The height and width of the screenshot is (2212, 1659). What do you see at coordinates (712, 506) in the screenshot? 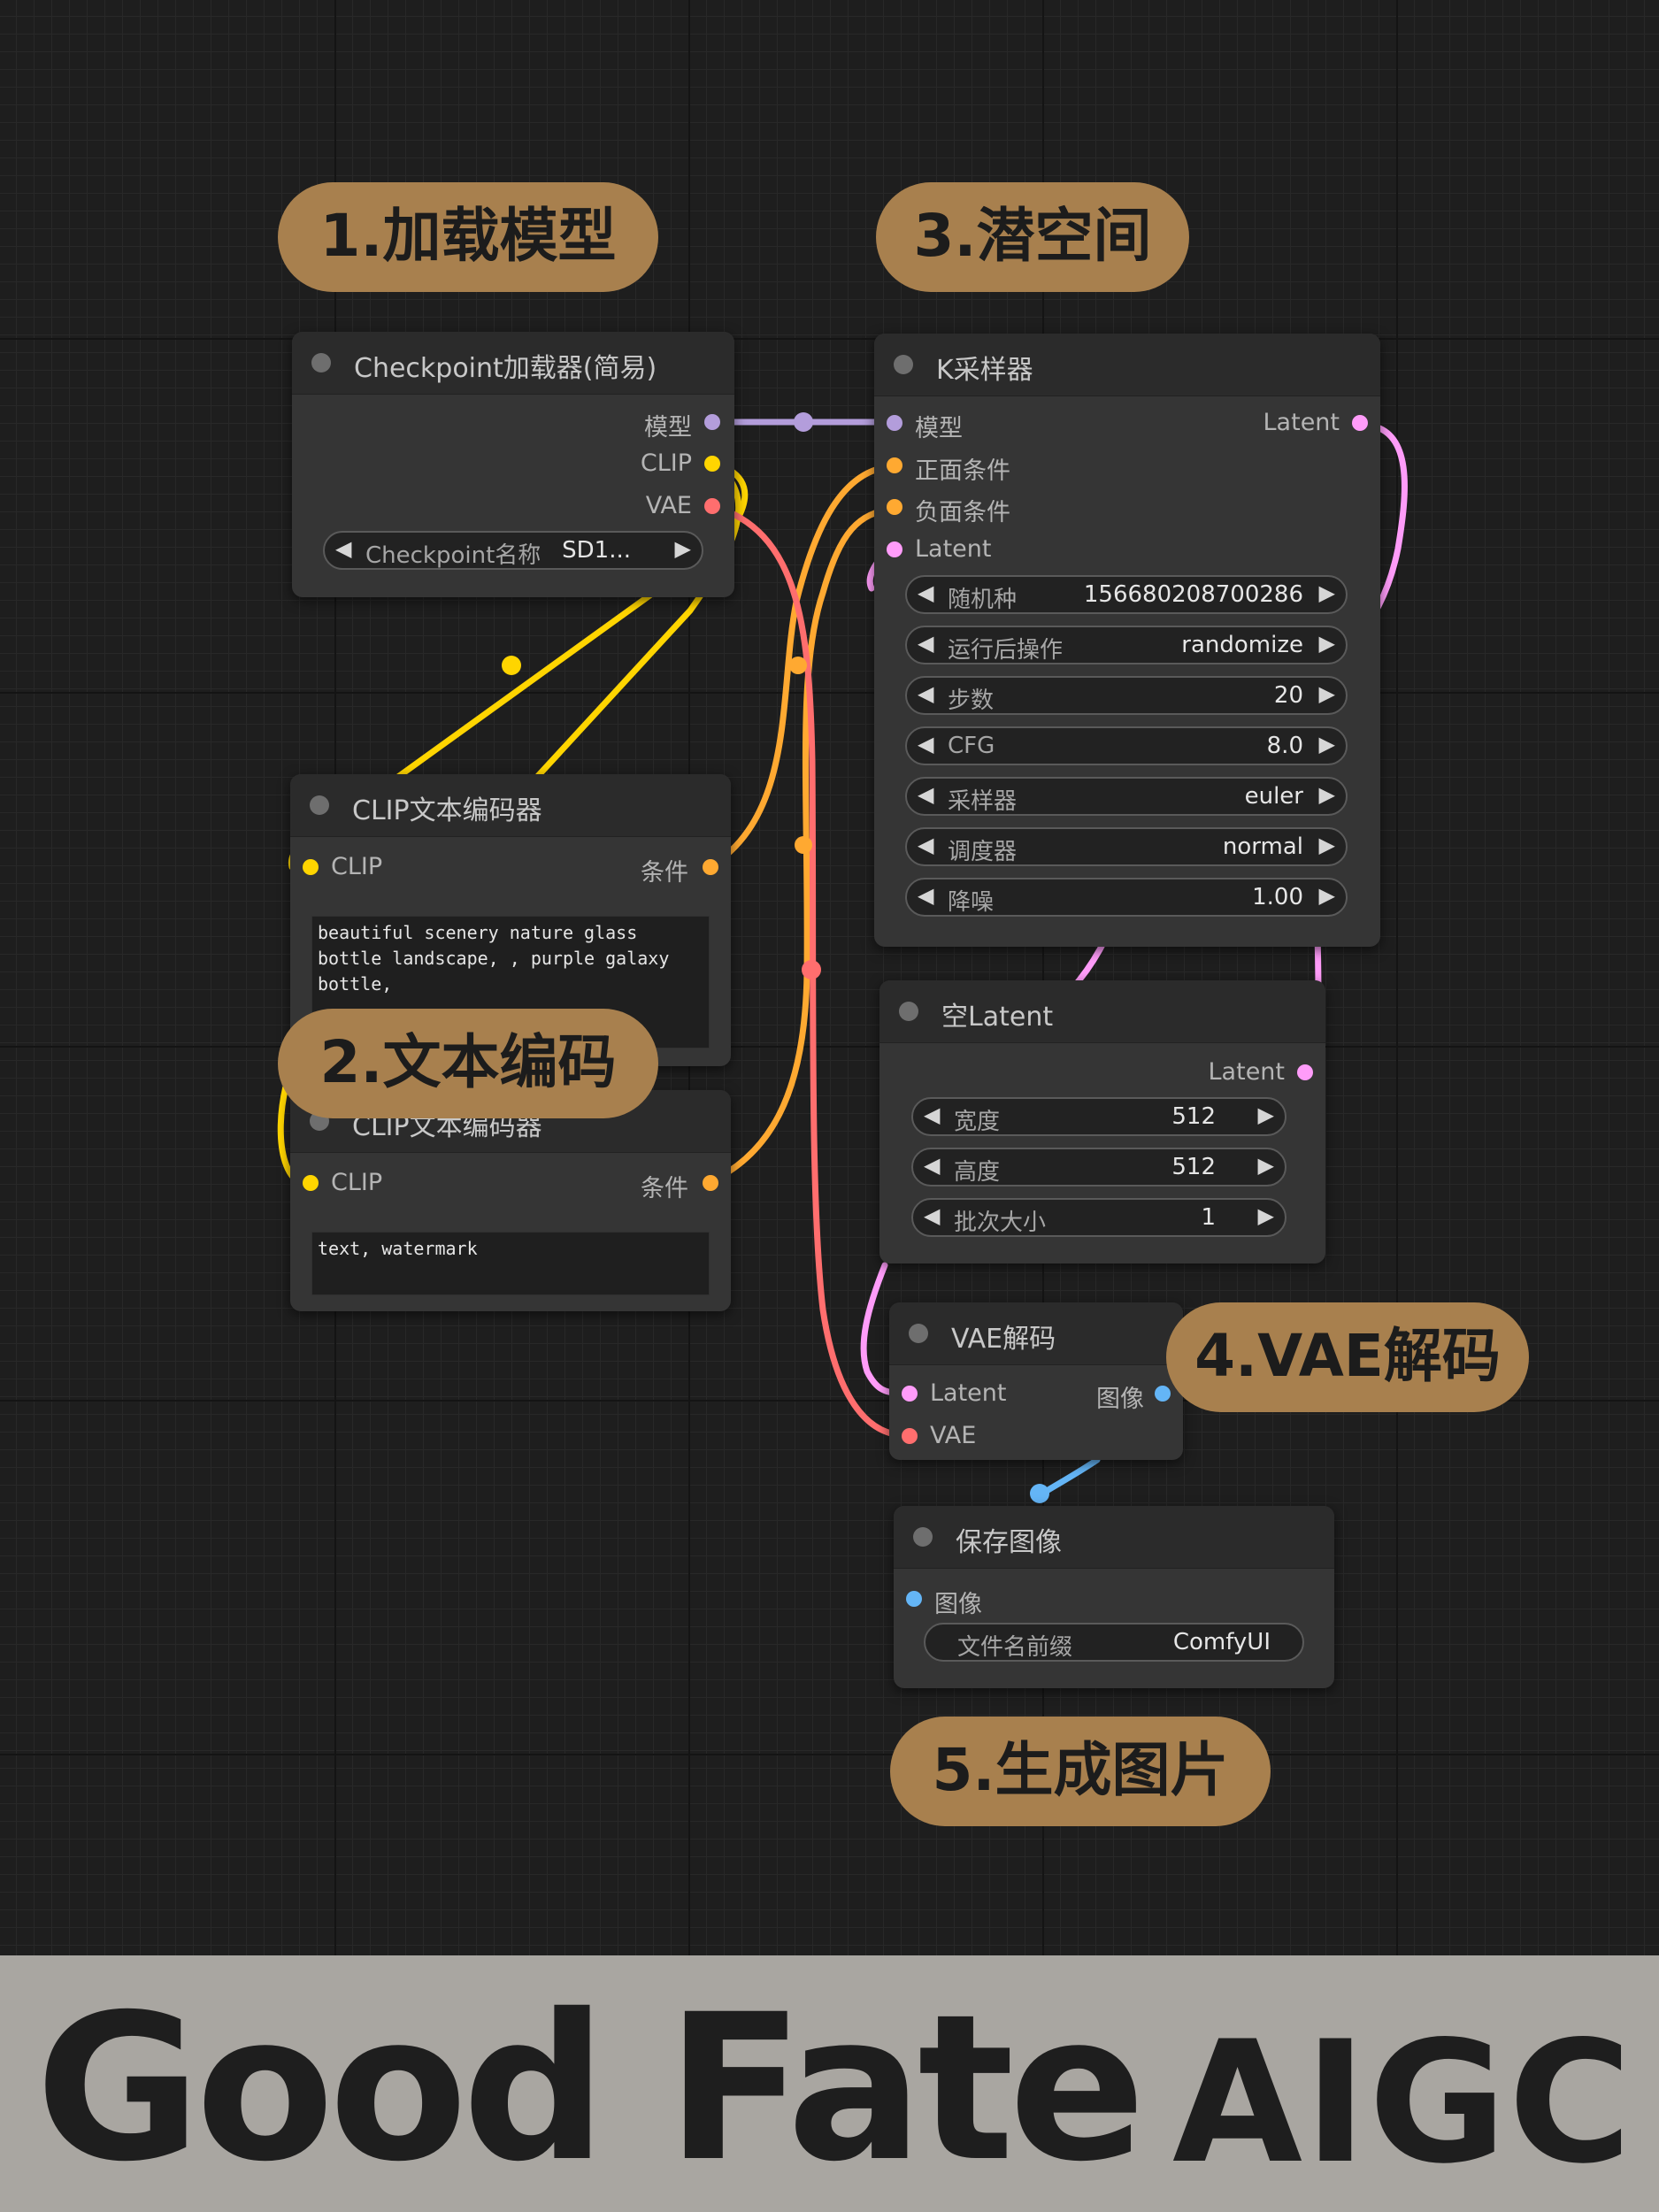
I see `output-slot-vae-icon` at bounding box center [712, 506].